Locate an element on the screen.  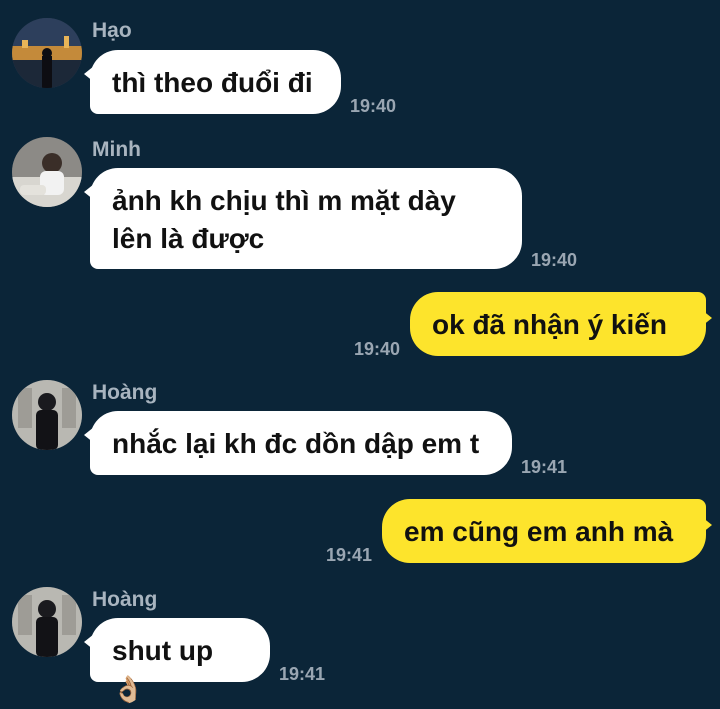
city-night-photo-icon is located at coordinates (47, 53).